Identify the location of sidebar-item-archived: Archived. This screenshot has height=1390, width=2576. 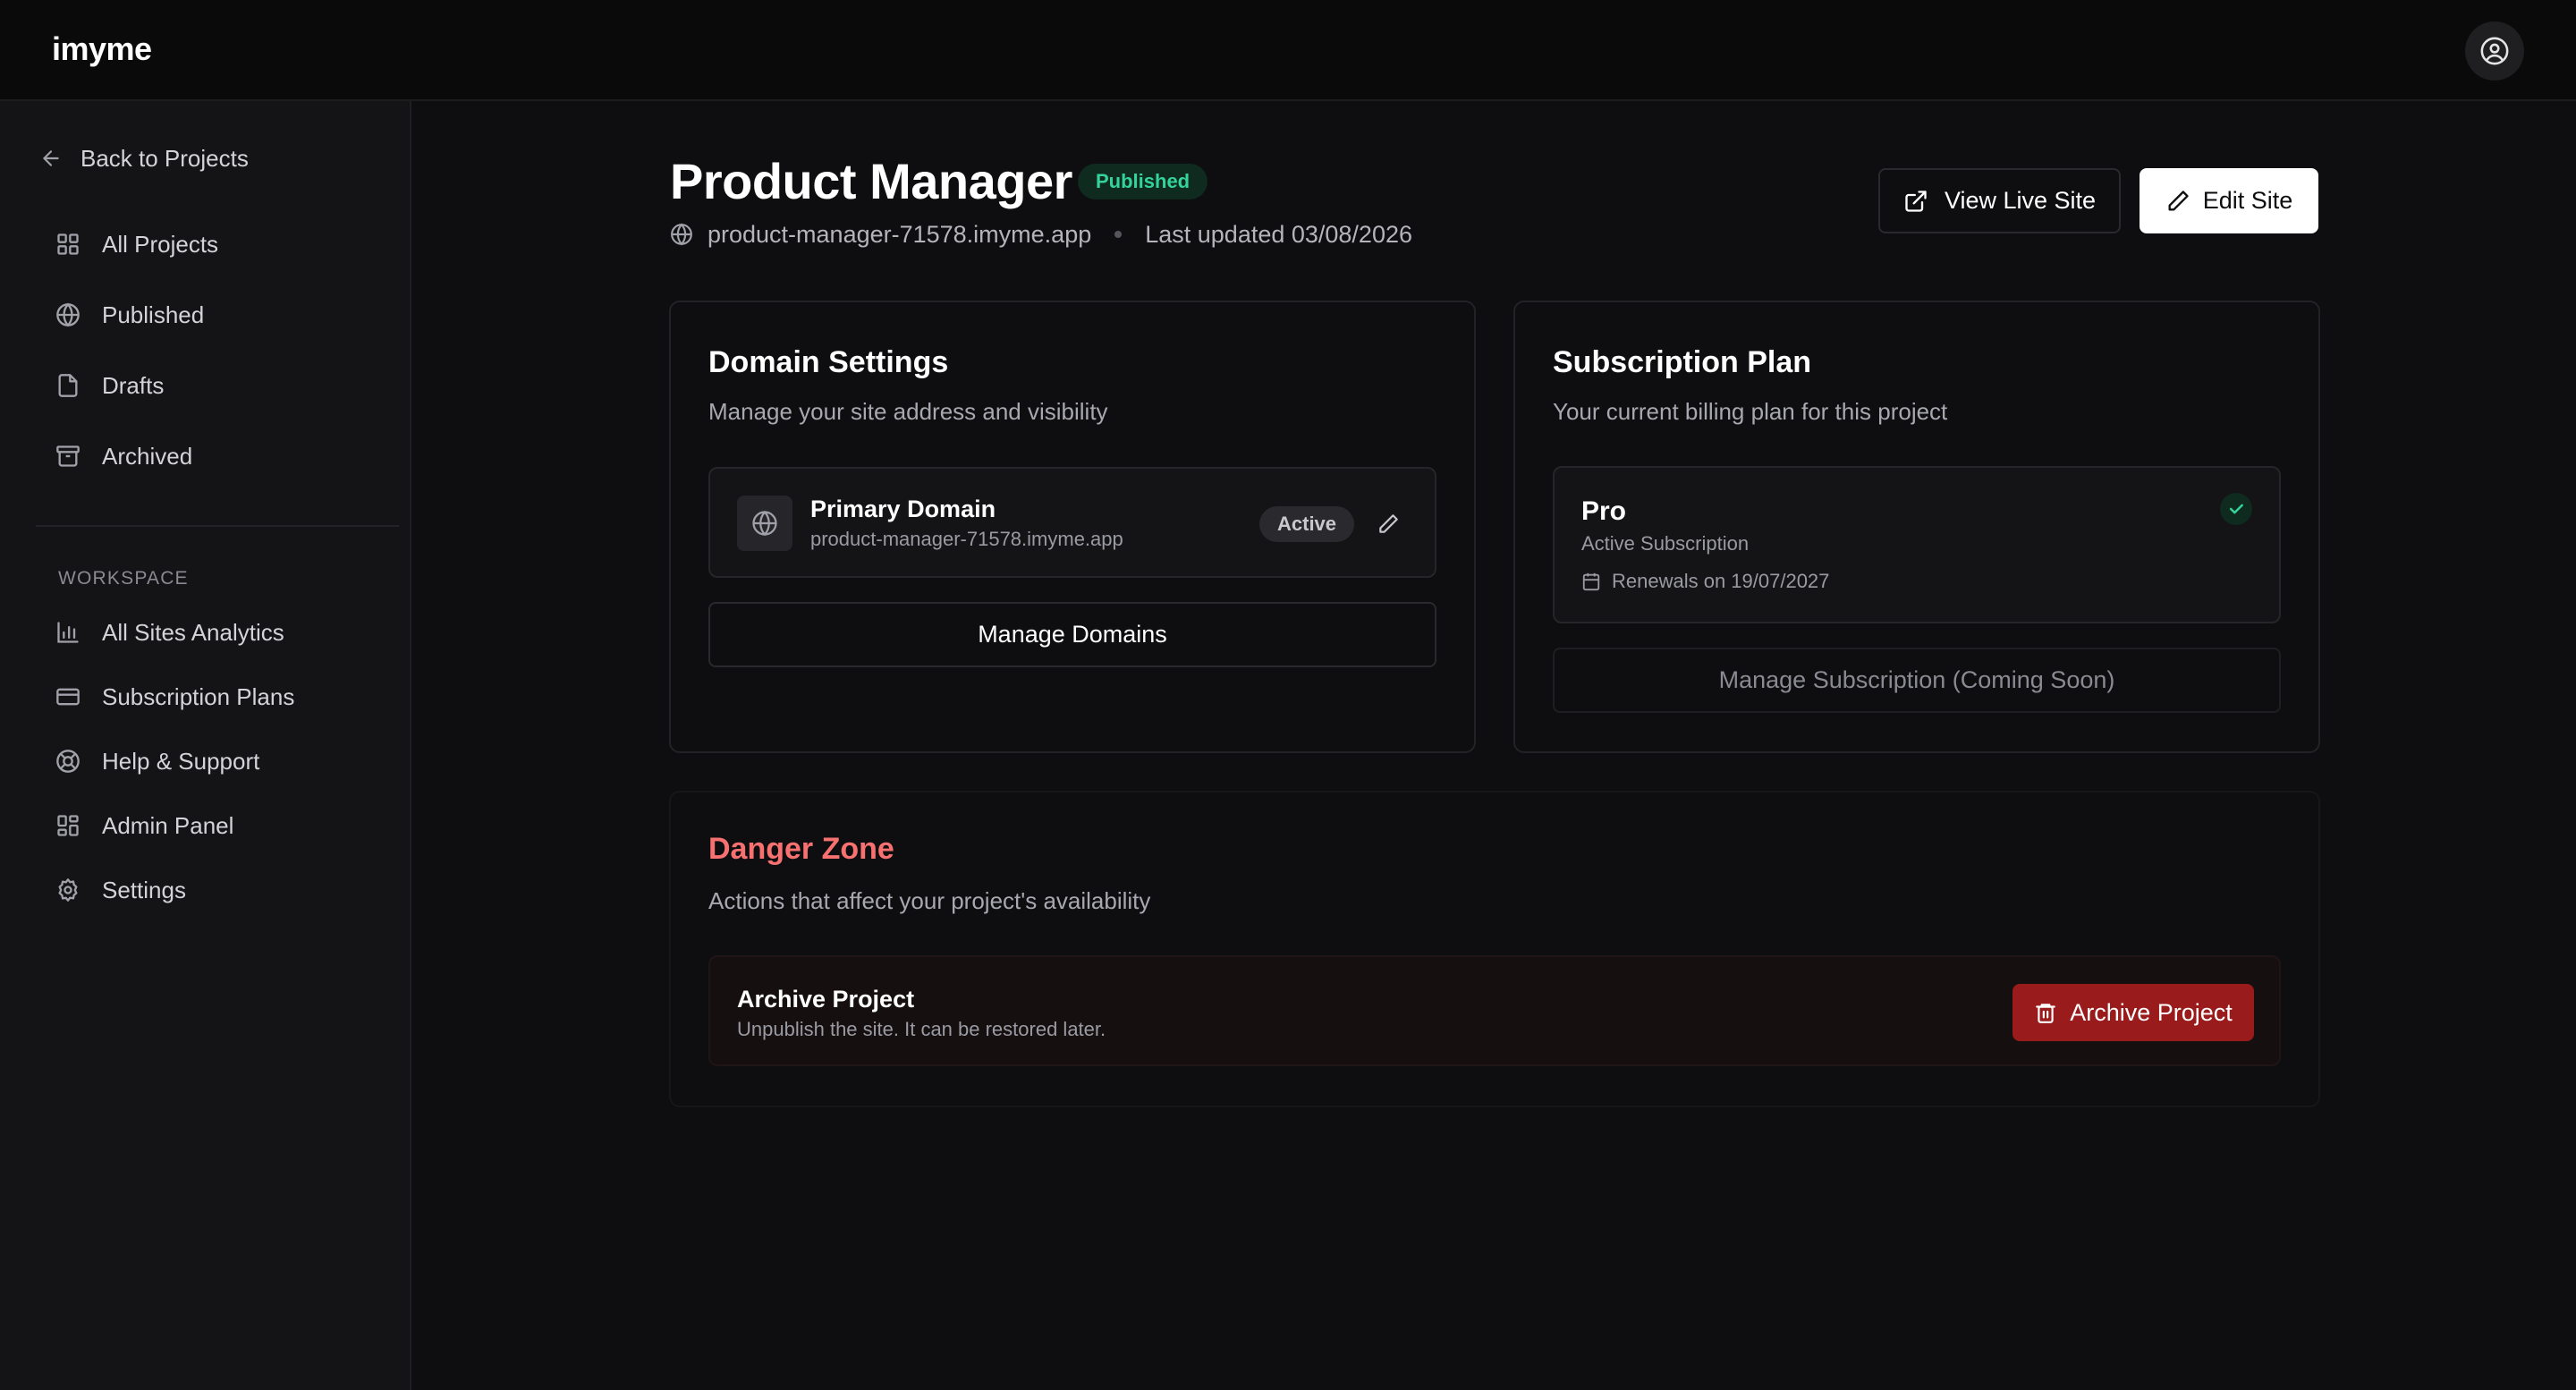
(123, 456).